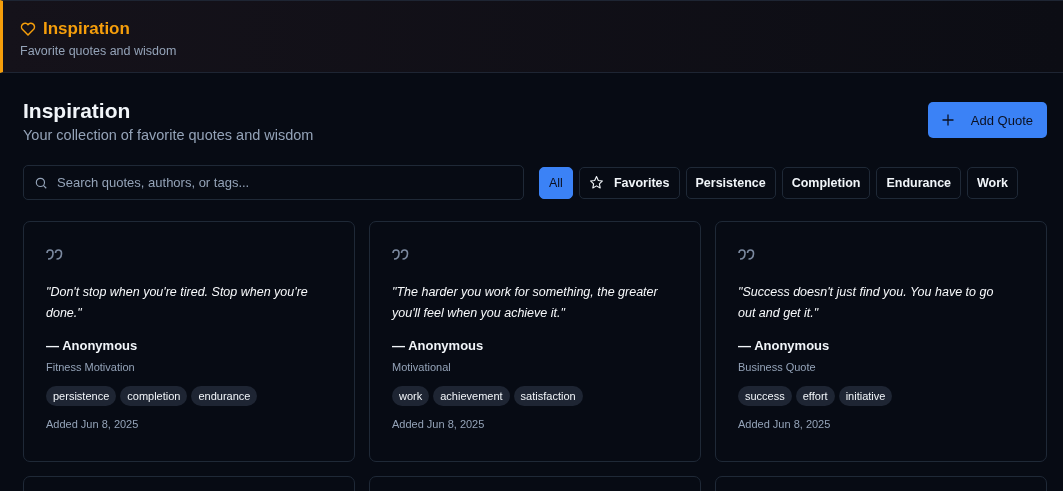 This screenshot has width=1063, height=491. Describe the element at coordinates (177, 303) in the screenshot. I see `quote-text: "Don't stop when you're tired. Stop when you're done."` at that location.